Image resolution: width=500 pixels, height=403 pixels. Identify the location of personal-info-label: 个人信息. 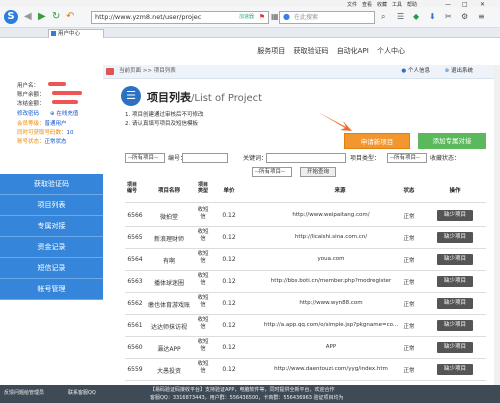
(418, 71).